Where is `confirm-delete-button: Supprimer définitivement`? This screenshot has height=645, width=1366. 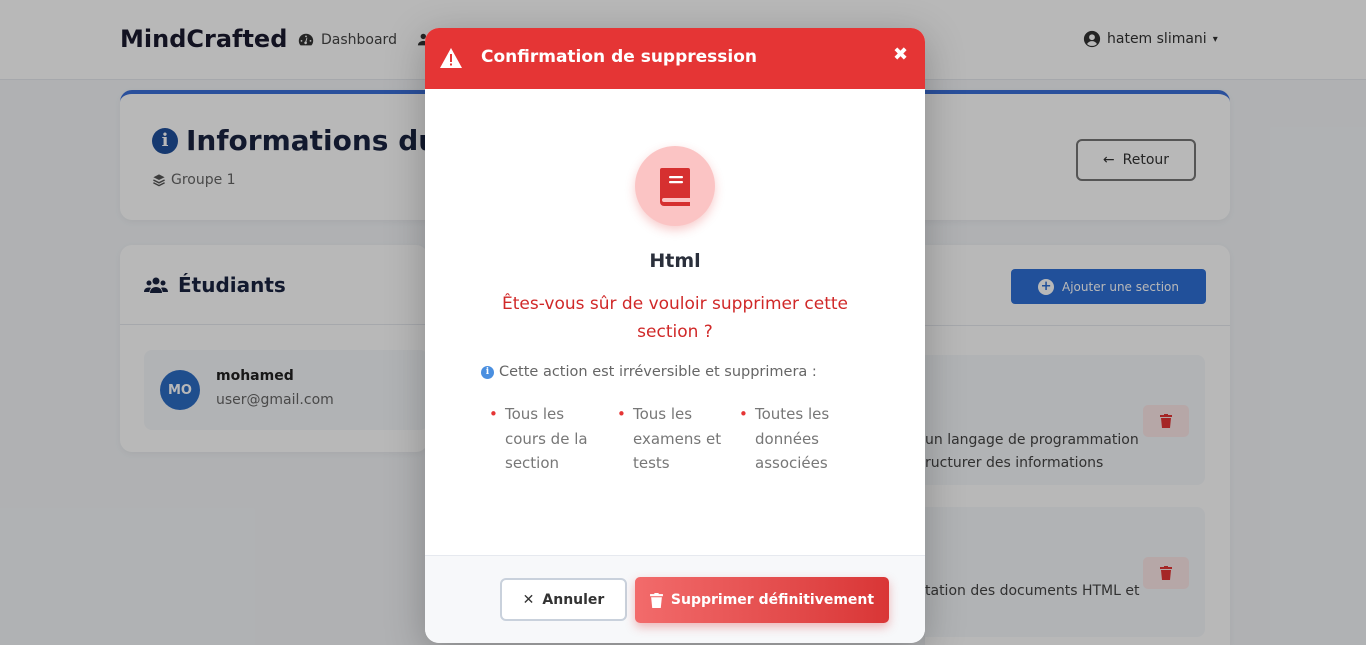 confirm-delete-button: Supprimer définitivement is located at coordinates (762, 600).